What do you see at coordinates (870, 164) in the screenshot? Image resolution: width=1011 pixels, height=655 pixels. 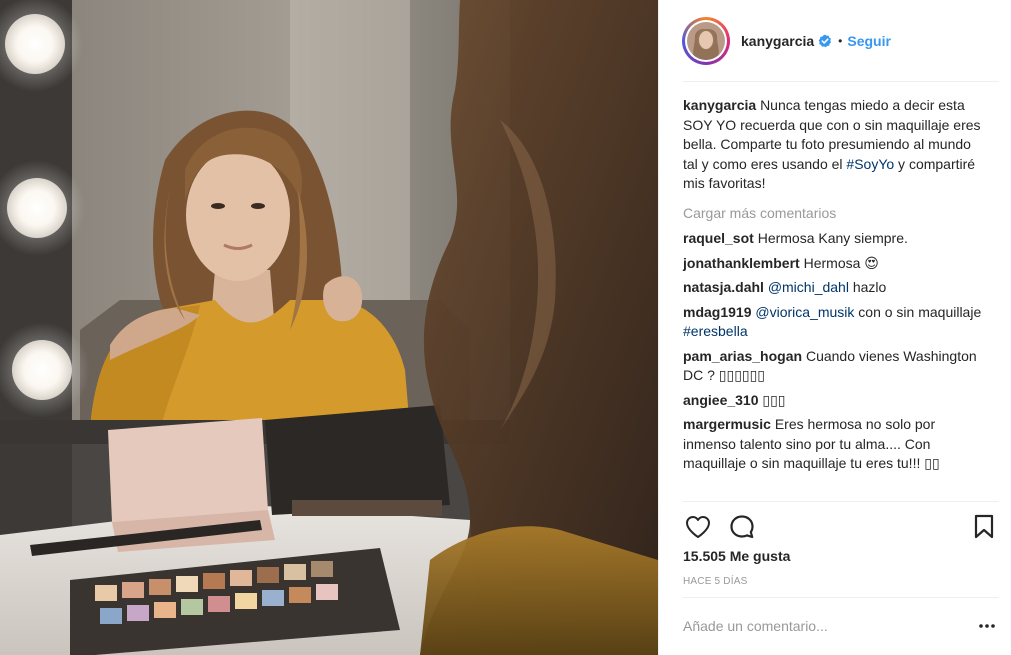 I see `caption-hashtag: #SoyYo` at bounding box center [870, 164].